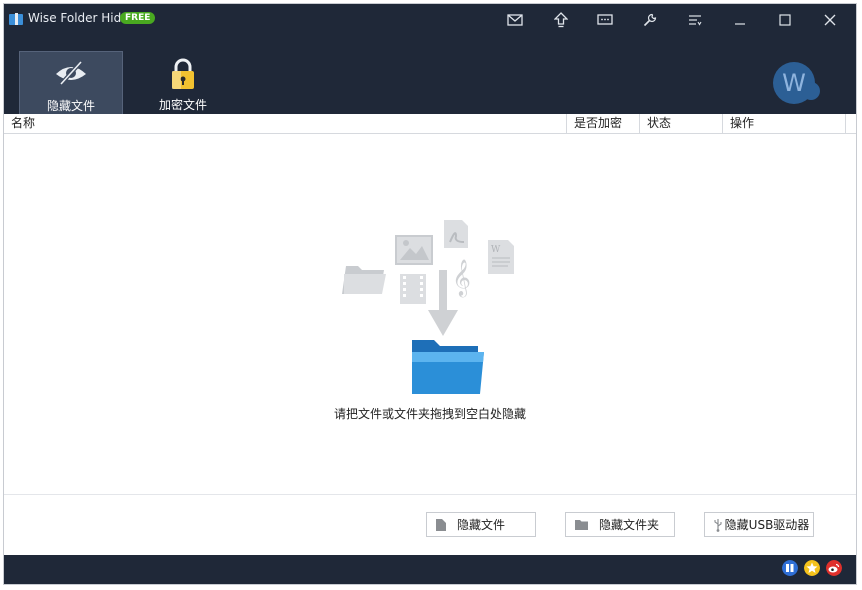 Image resolution: width=862 pixels, height=590 pixels. I want to click on drop-zone-illustration: W 𝄞, so click(430, 307).